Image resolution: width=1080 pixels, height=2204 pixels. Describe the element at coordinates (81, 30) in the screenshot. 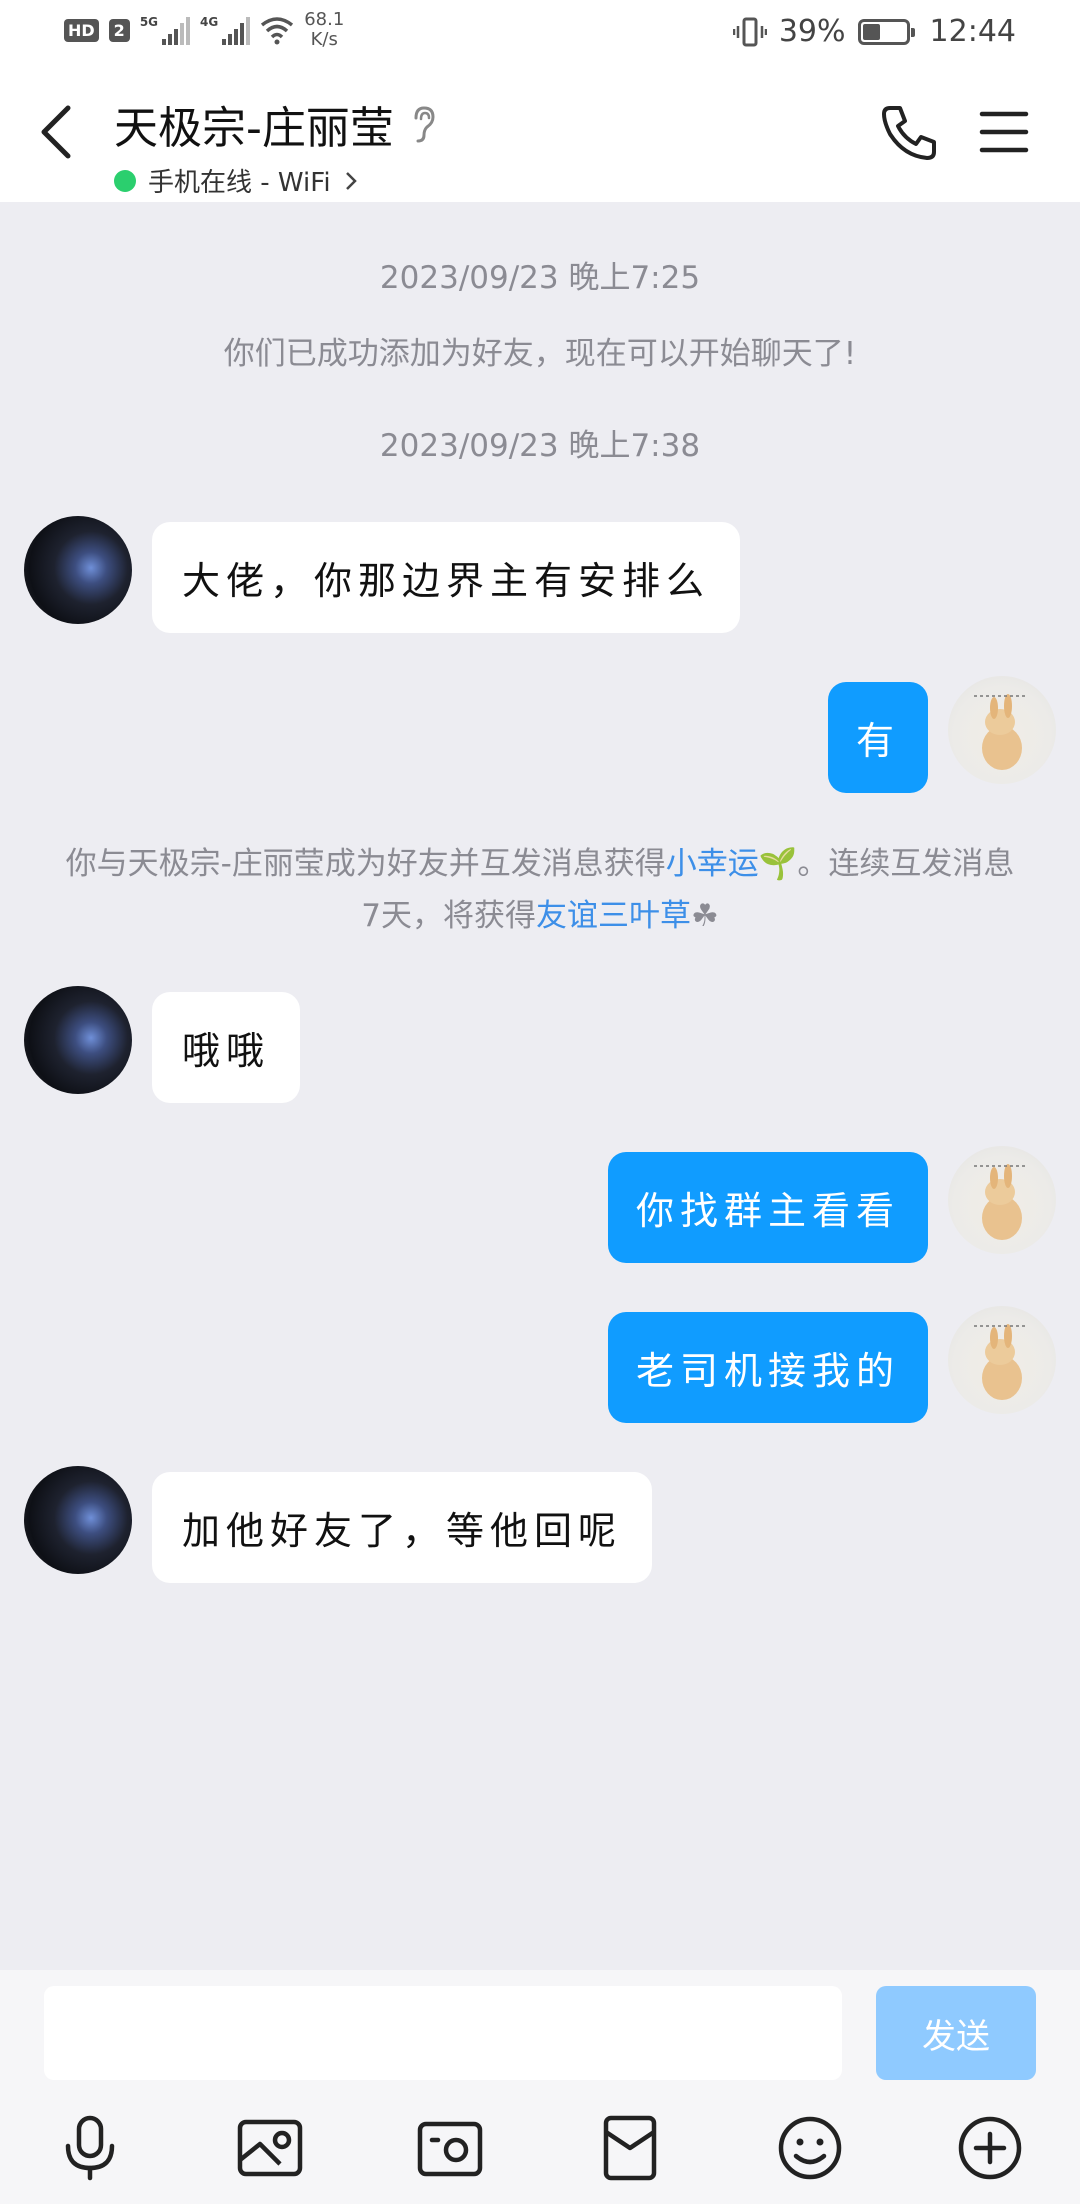

I see `hd-badge: HD` at that location.